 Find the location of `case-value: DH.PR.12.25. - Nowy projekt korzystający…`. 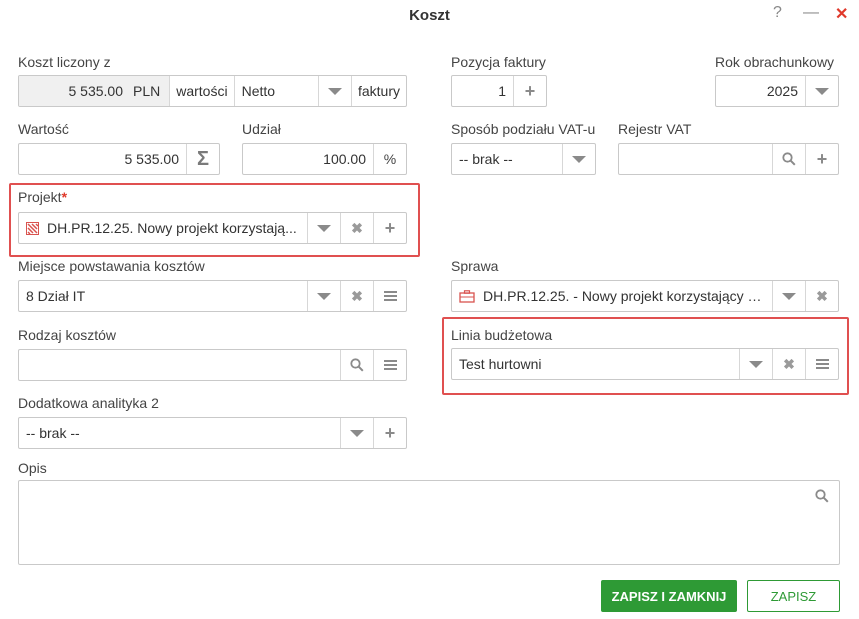

case-value: DH.PR.12.25. - Nowy projekt korzystający… is located at coordinates (612, 296).